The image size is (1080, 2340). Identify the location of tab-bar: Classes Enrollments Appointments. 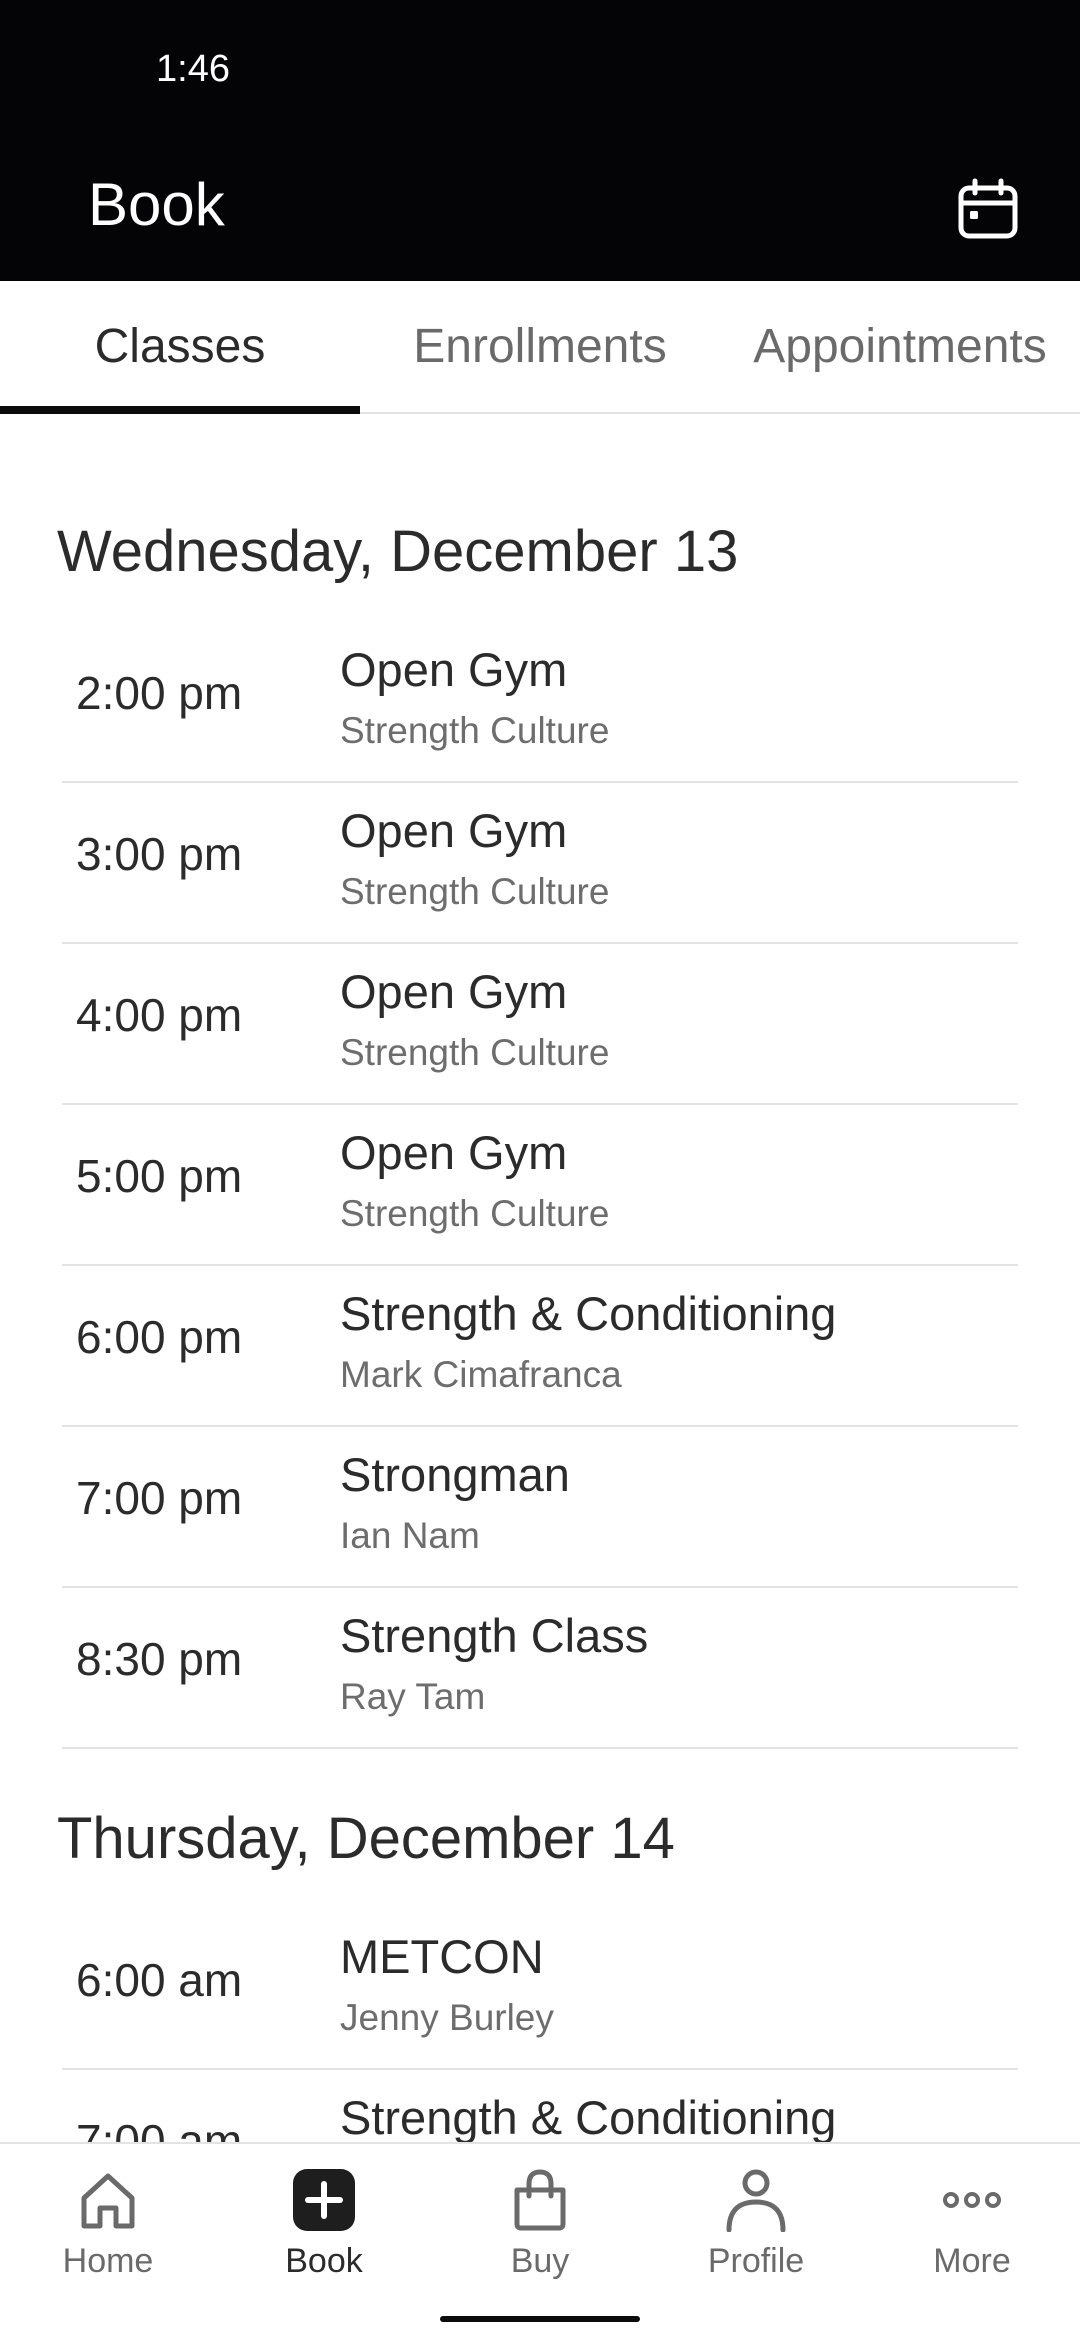
(540, 347).